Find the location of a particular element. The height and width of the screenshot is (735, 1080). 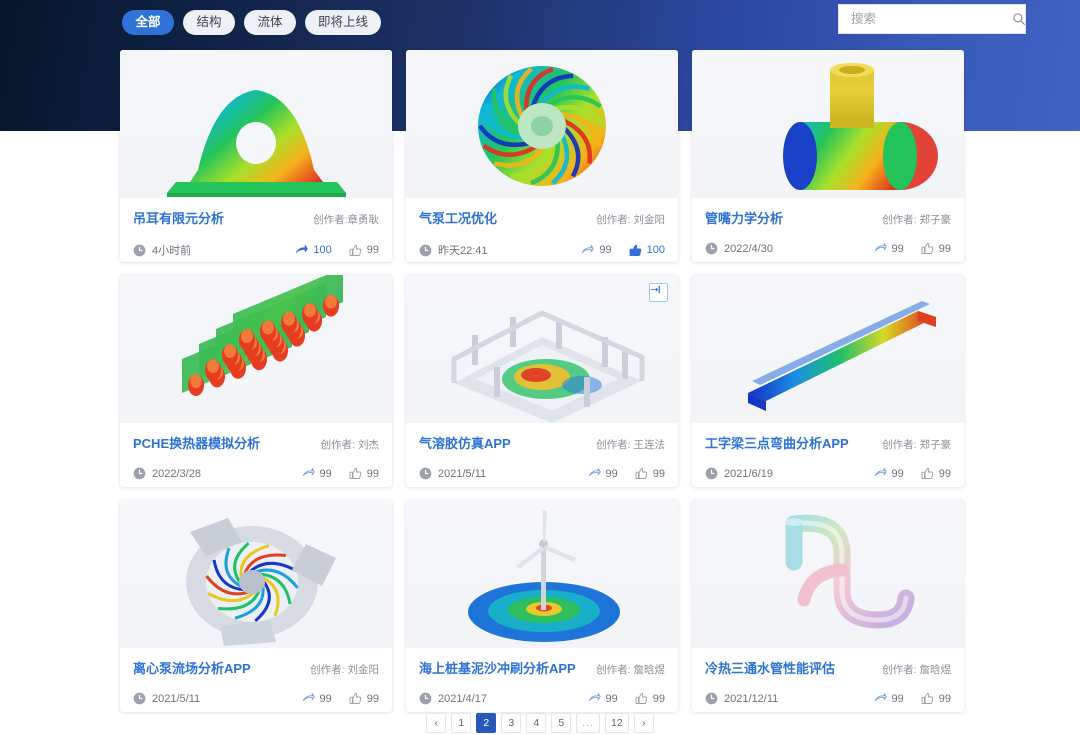

card-meta: 管嘴力学分析 创作者: 郑子豪 2022/4/30 99 99 is located at coordinates (828, 226).